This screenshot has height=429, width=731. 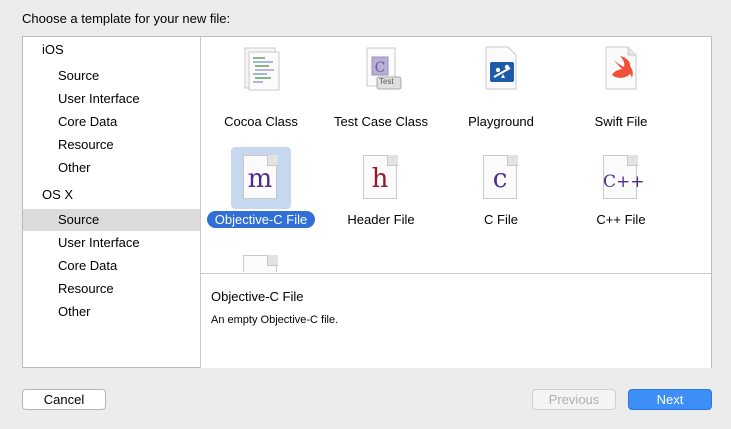 What do you see at coordinates (501, 121) in the screenshot?
I see `template-label: Playground` at bounding box center [501, 121].